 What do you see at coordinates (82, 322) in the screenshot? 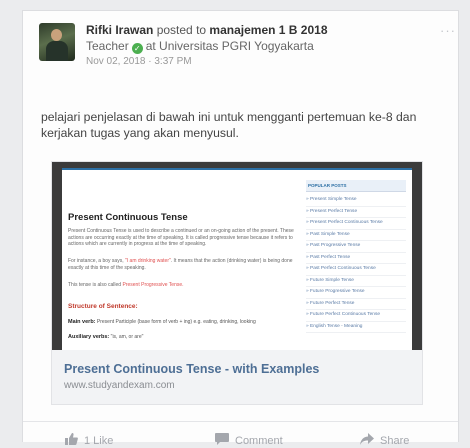
I see `thumbnail-main-verb-label: Main verb:` at bounding box center [82, 322].